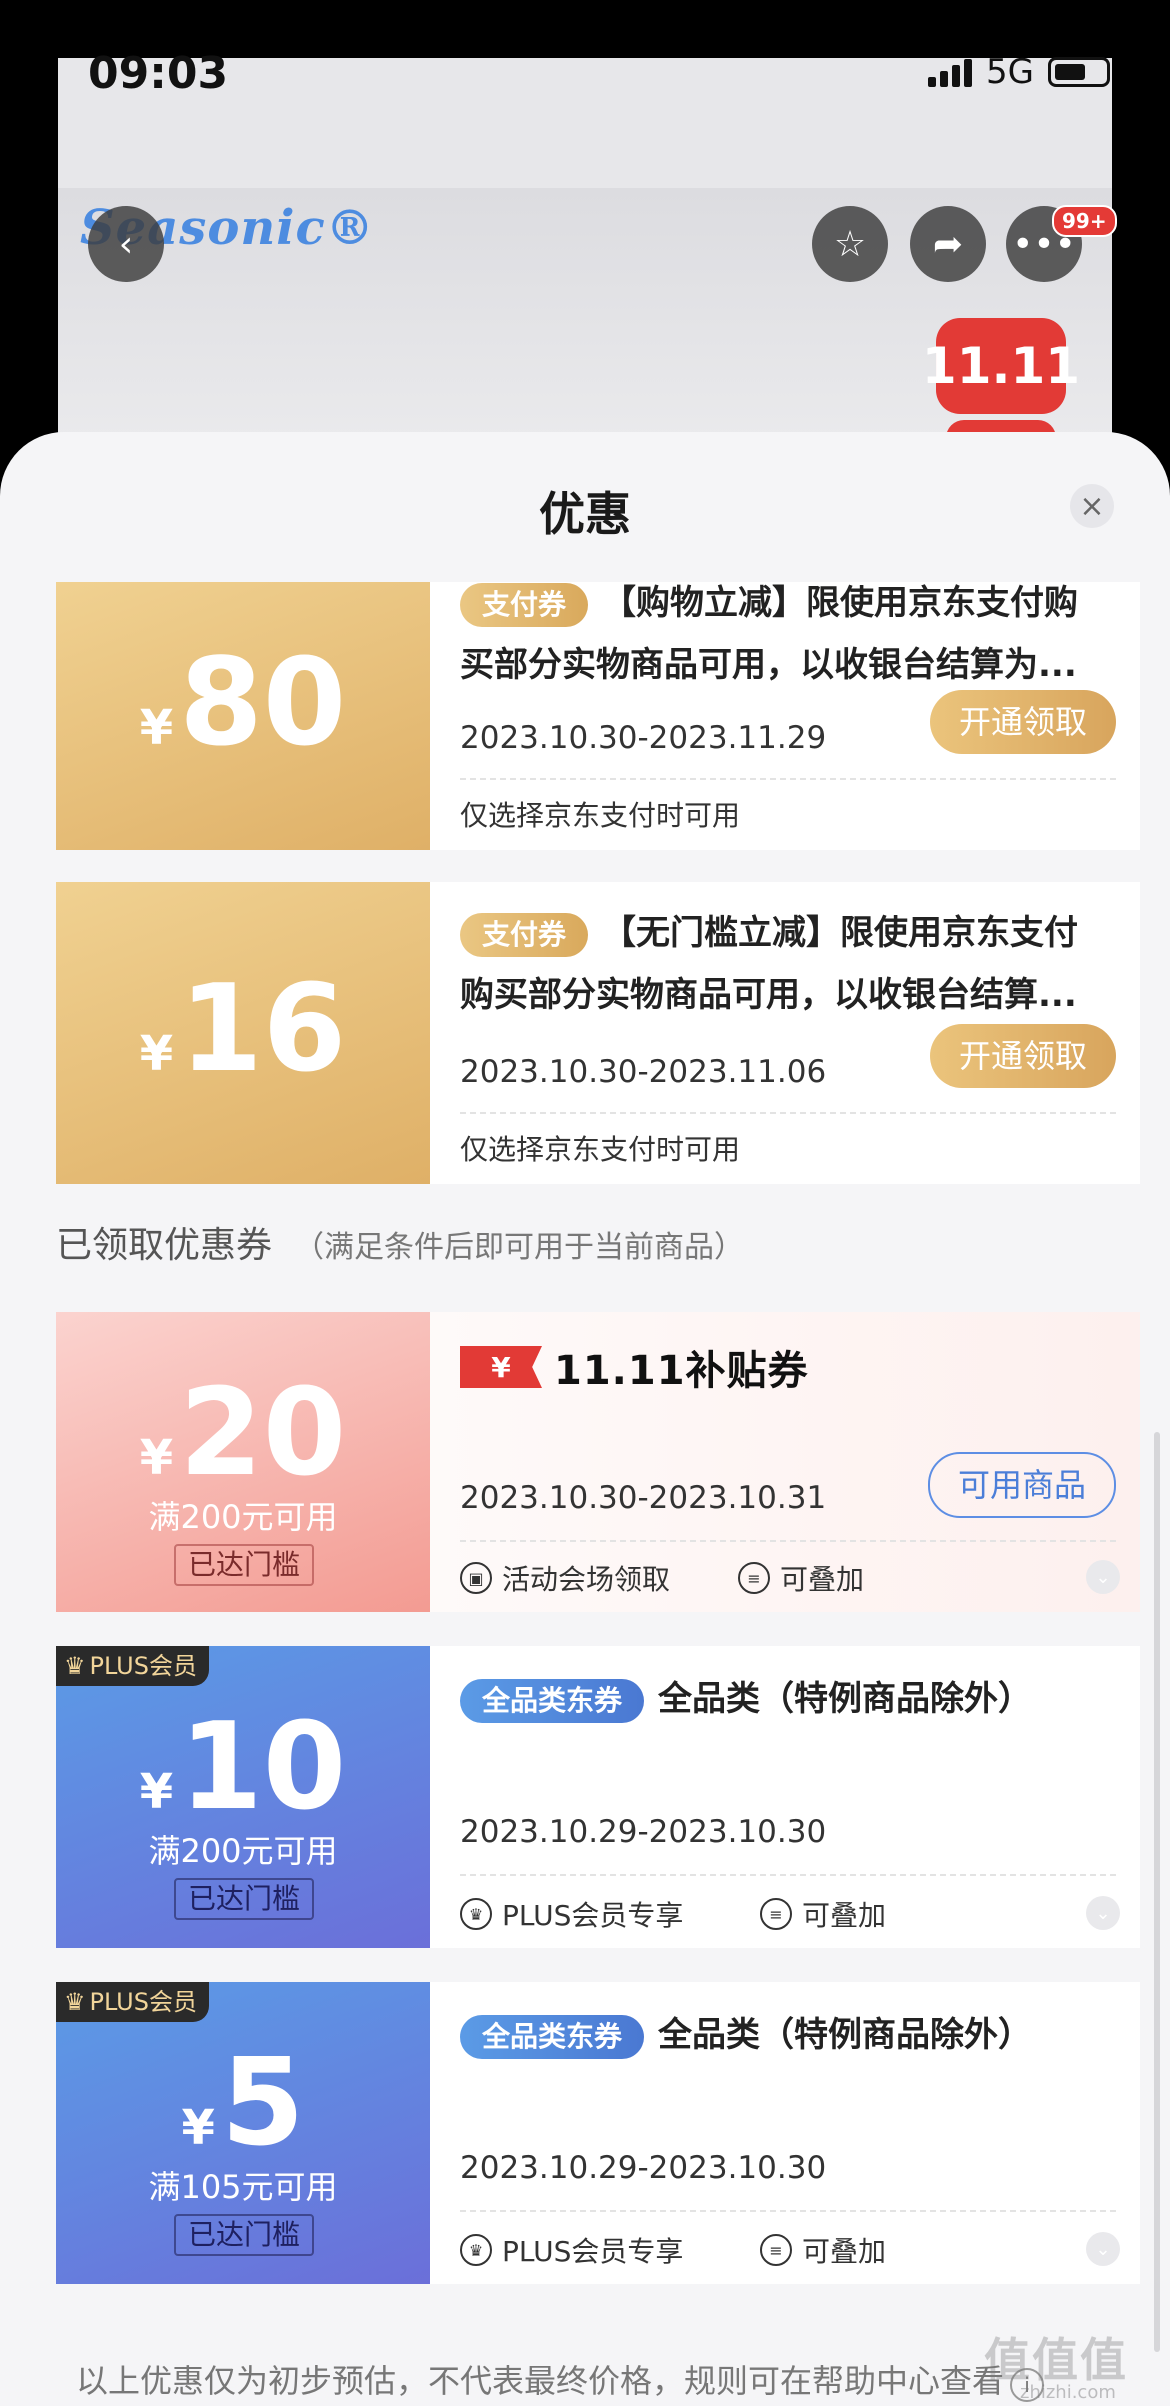 This screenshot has height=2406, width=1170. What do you see at coordinates (585, 514) in the screenshot?
I see `sheet-title: 优惠` at bounding box center [585, 514].